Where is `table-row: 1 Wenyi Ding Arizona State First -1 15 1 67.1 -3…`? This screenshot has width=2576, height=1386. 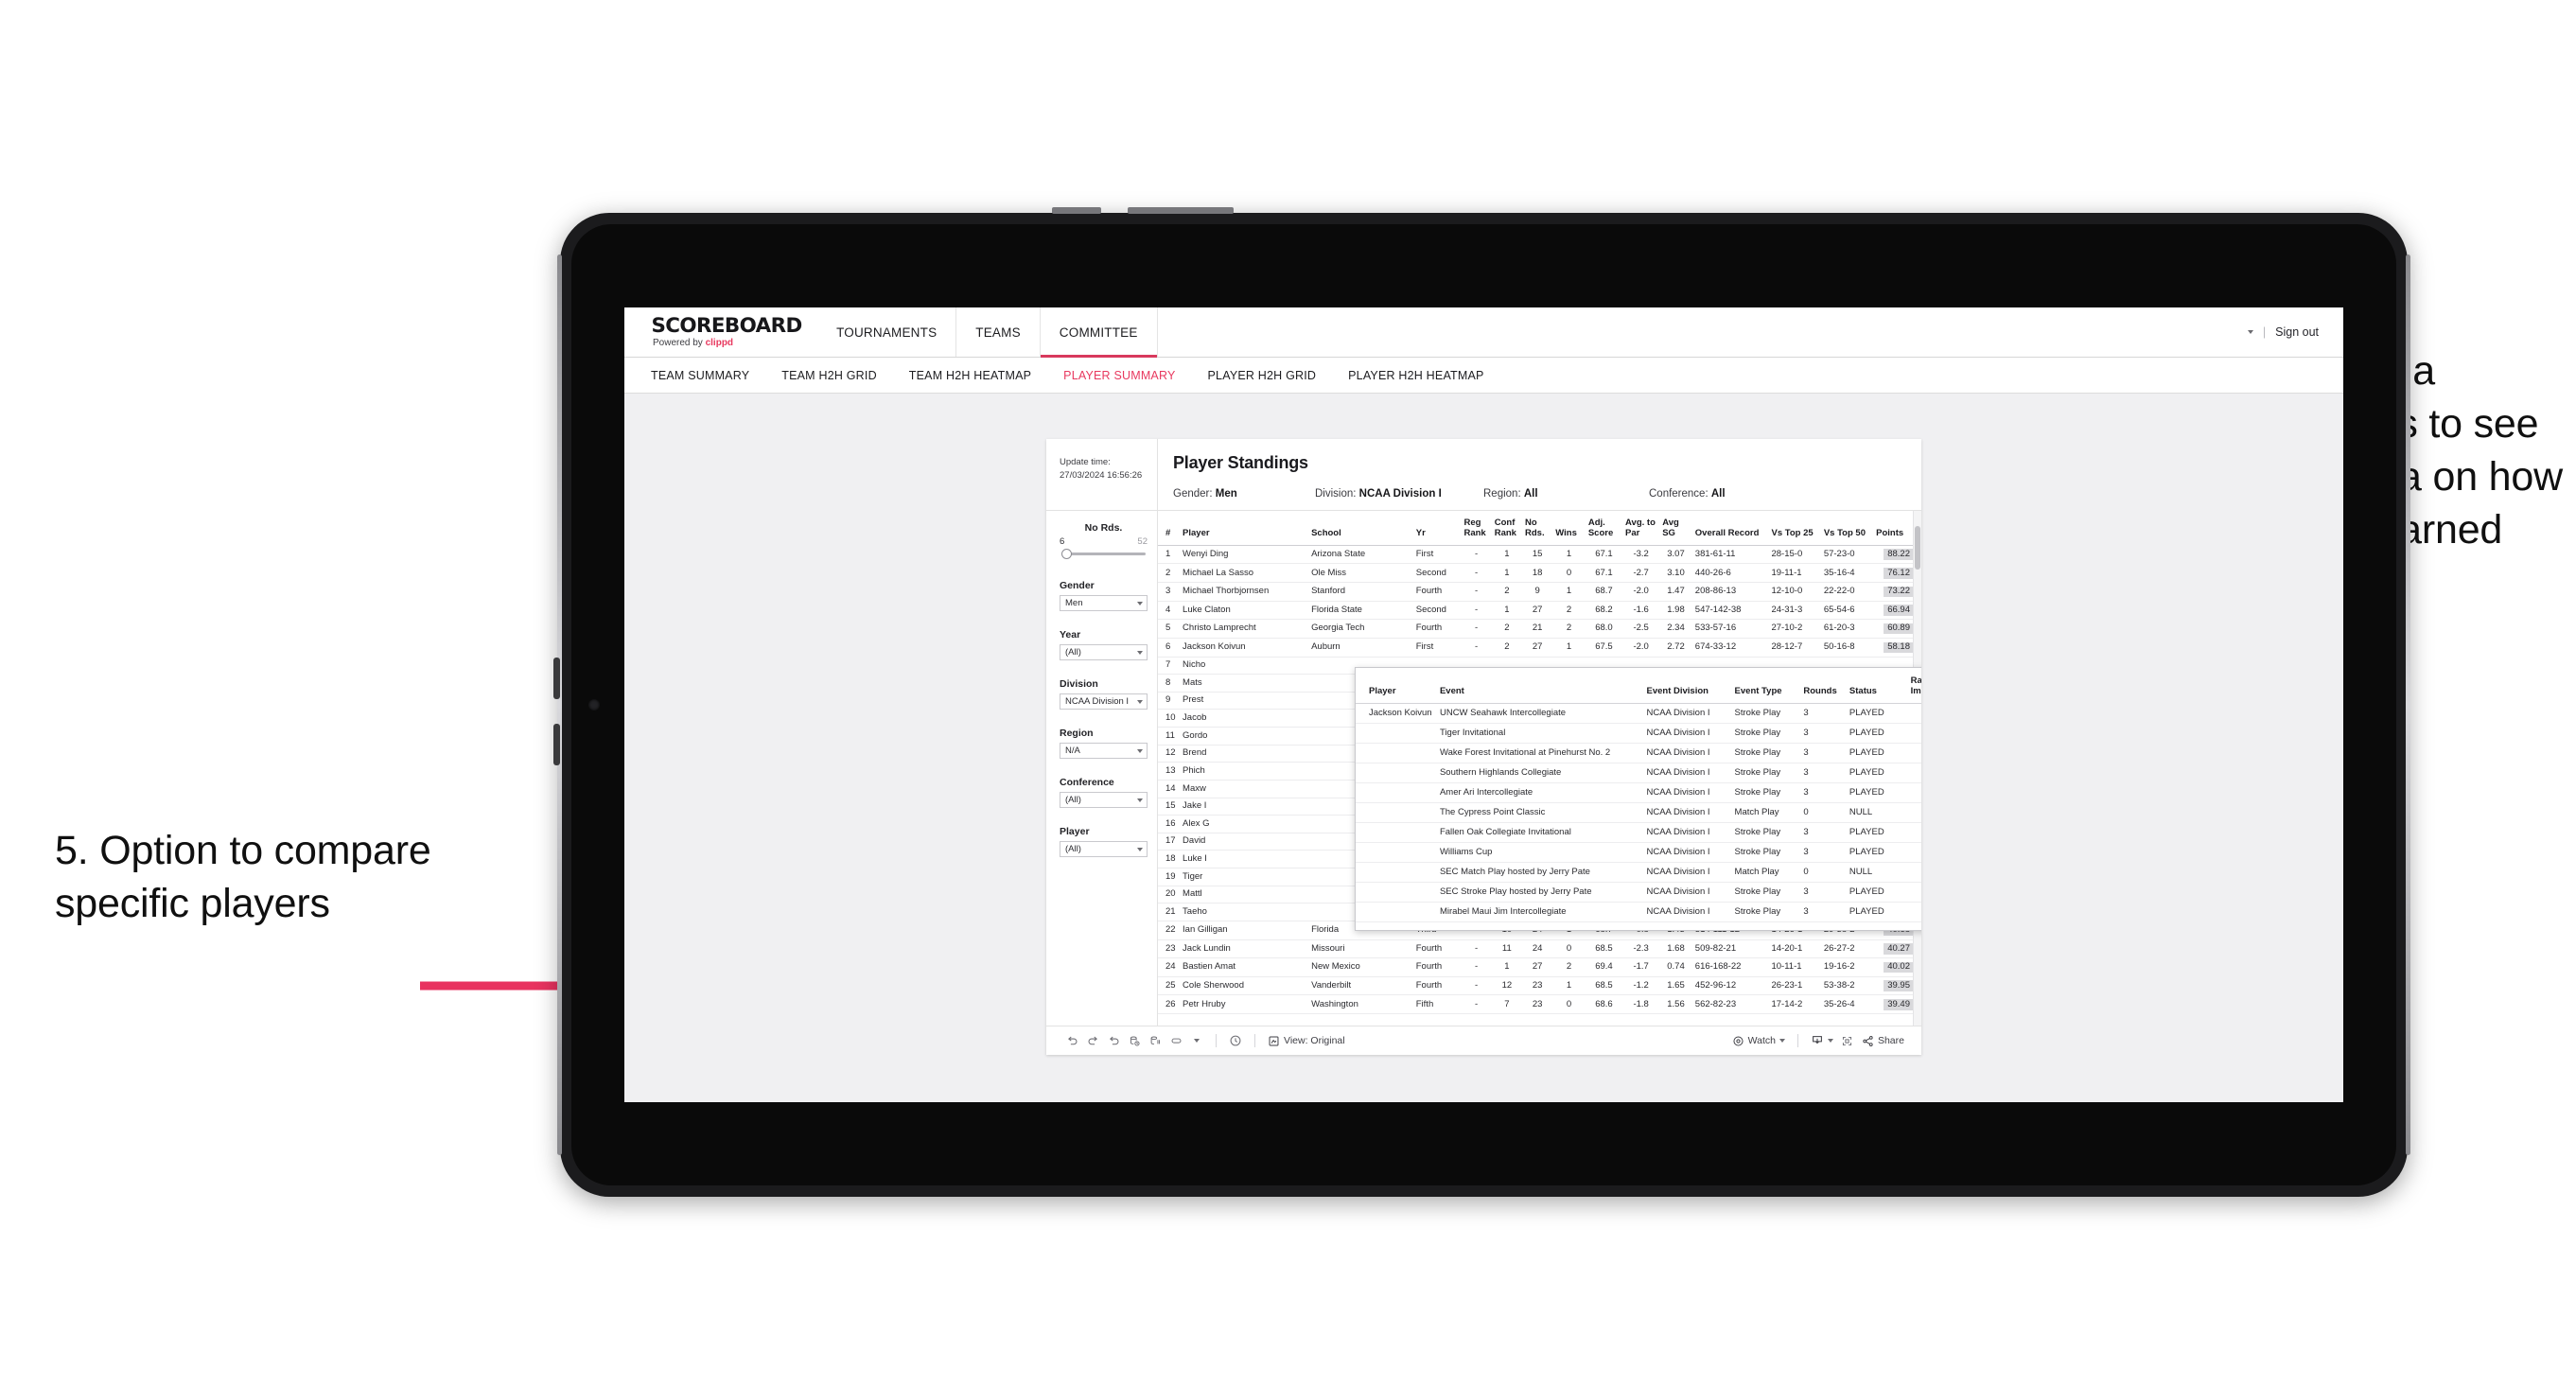 table-row: 1 Wenyi Ding Arizona State First -1 15 1 67.1 -3… is located at coordinates (1540, 555).